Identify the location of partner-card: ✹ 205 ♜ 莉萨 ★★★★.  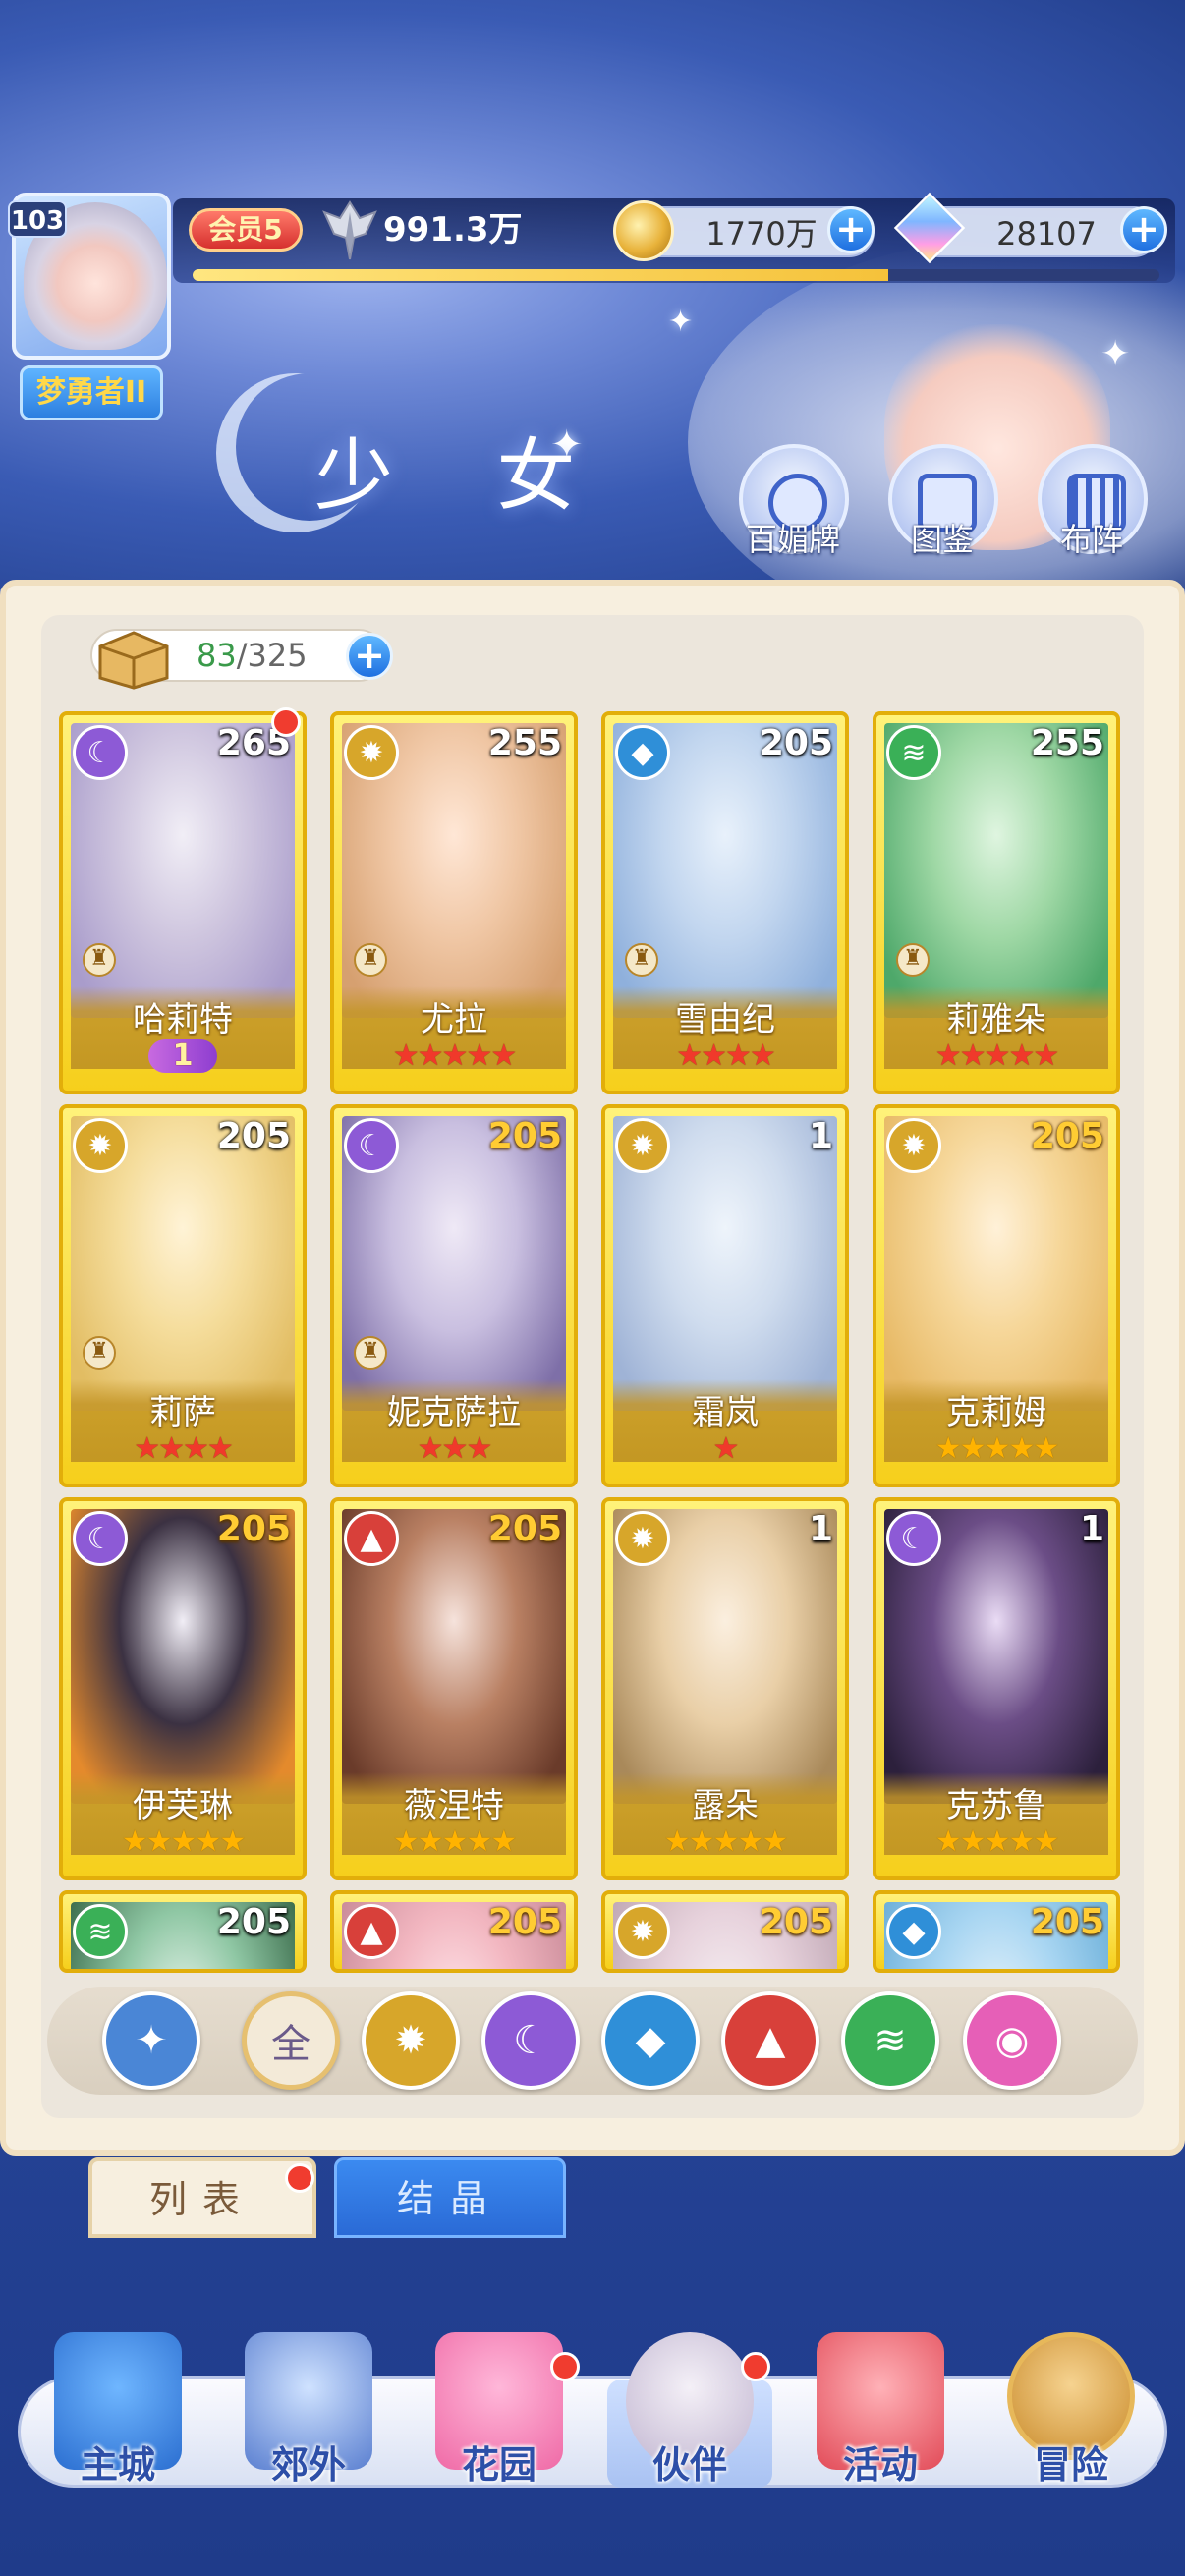
(183, 1295).